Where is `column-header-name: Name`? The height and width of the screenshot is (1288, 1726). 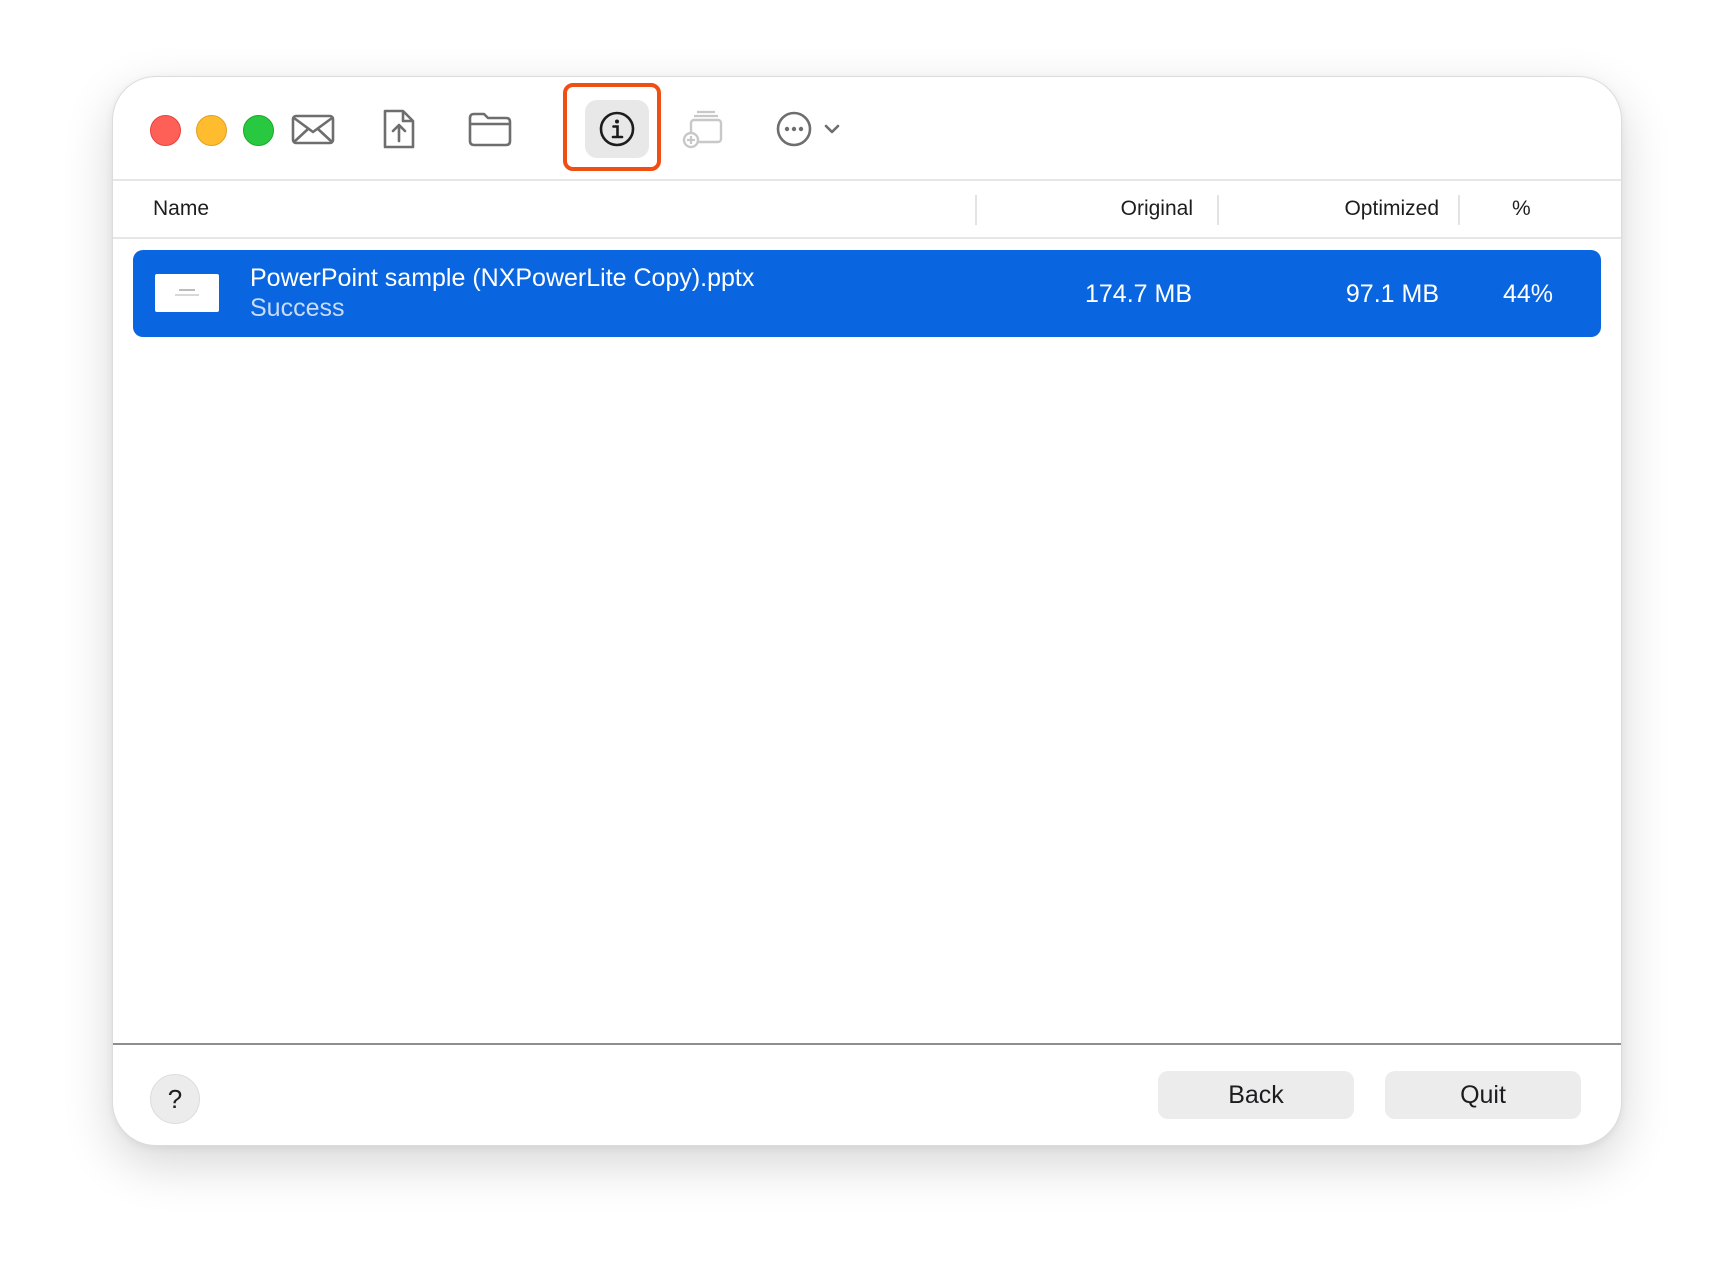
column-header-name: Name is located at coordinates (181, 209).